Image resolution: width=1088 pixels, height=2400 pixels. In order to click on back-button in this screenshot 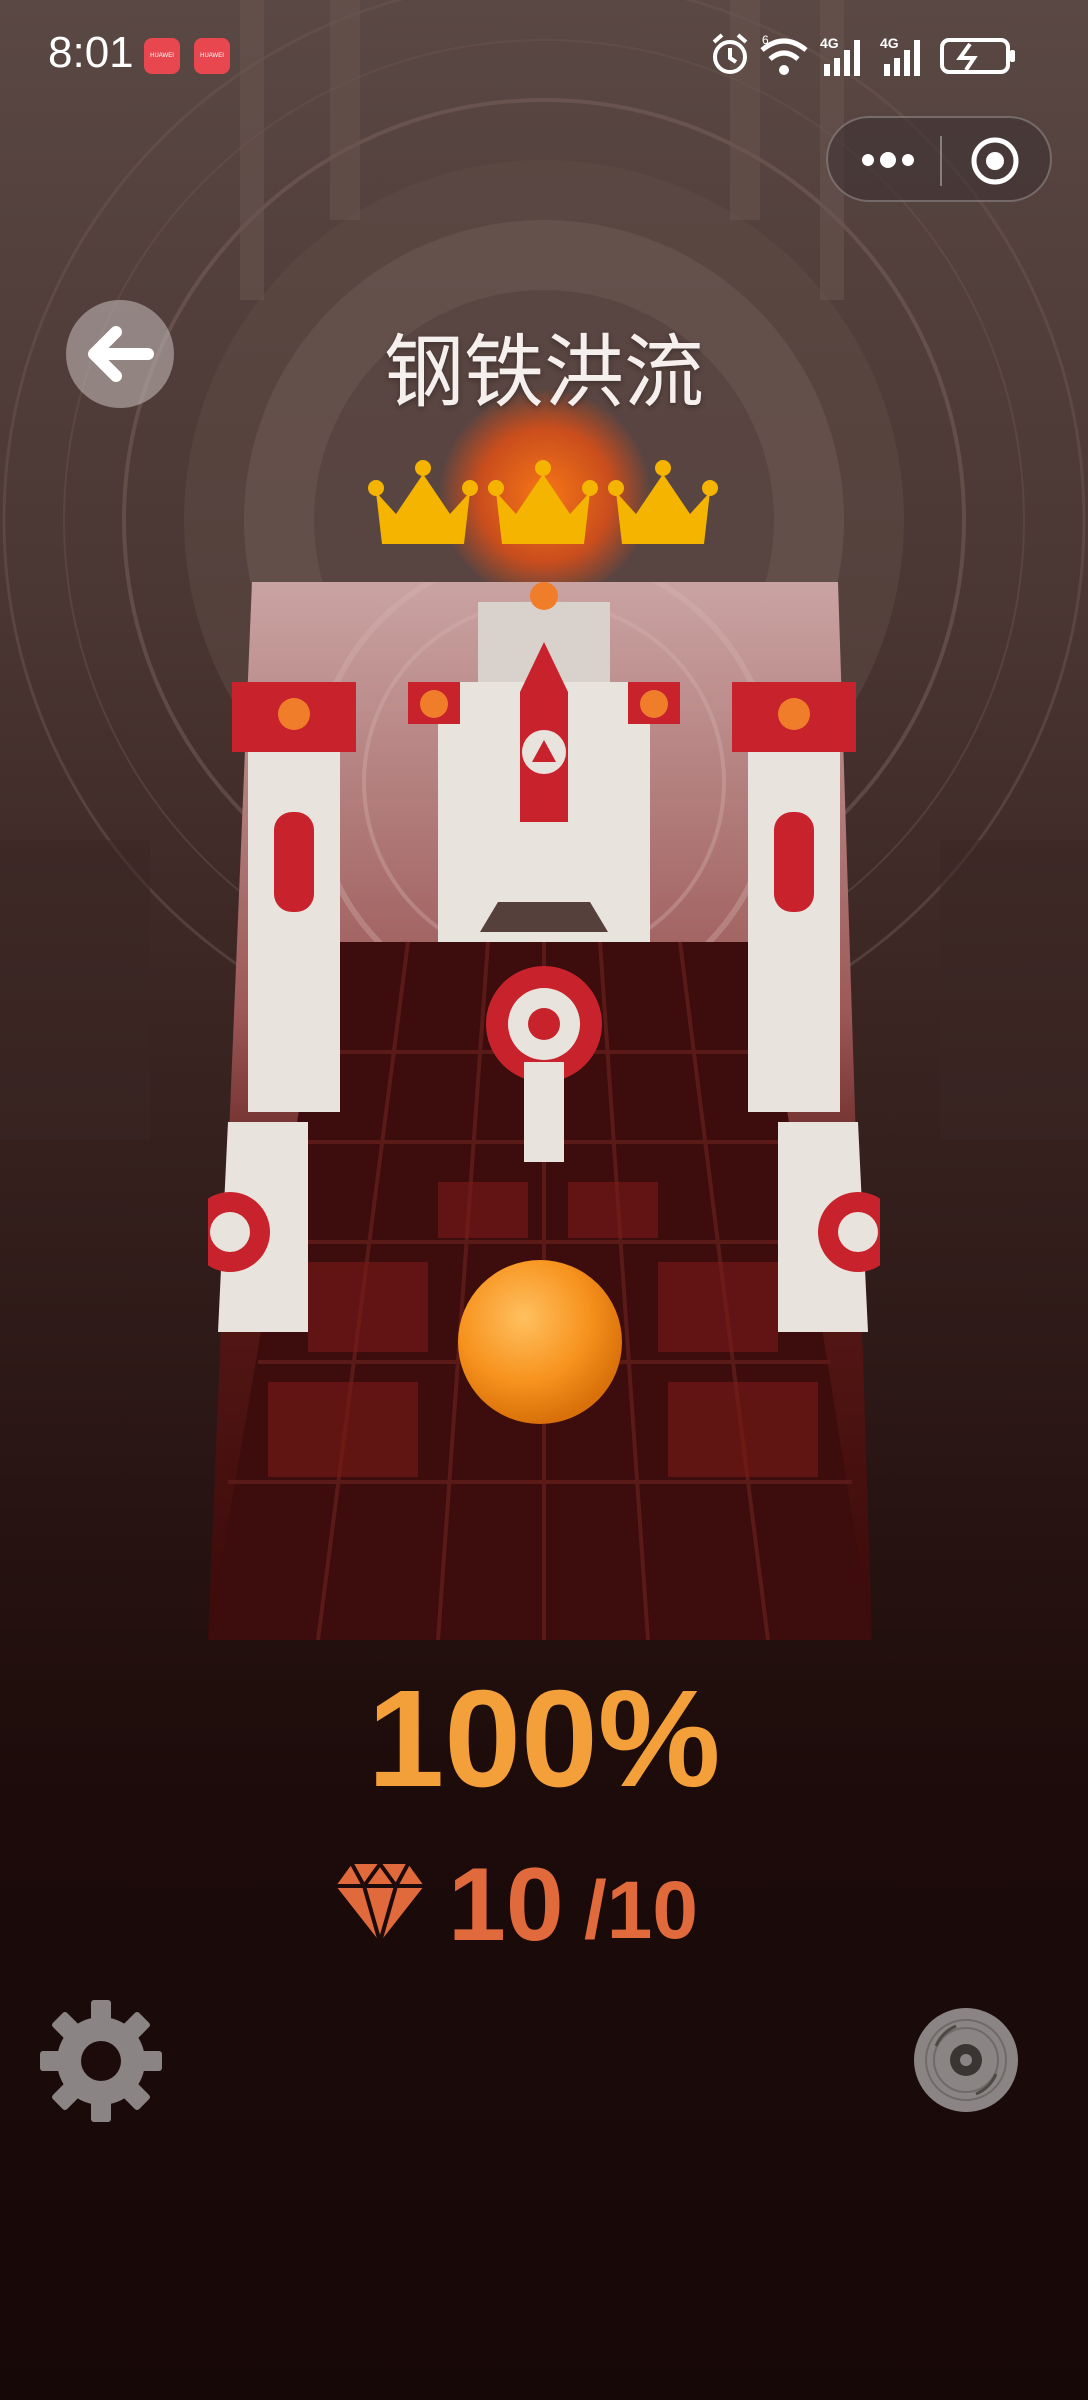, I will do `click(120, 354)`.